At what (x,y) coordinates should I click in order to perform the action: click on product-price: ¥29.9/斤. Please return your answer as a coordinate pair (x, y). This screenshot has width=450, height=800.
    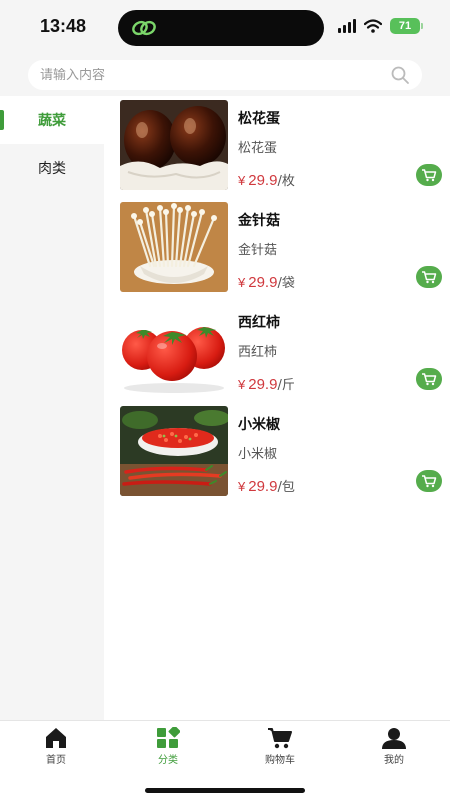
    Looking at the image, I should click on (266, 383).